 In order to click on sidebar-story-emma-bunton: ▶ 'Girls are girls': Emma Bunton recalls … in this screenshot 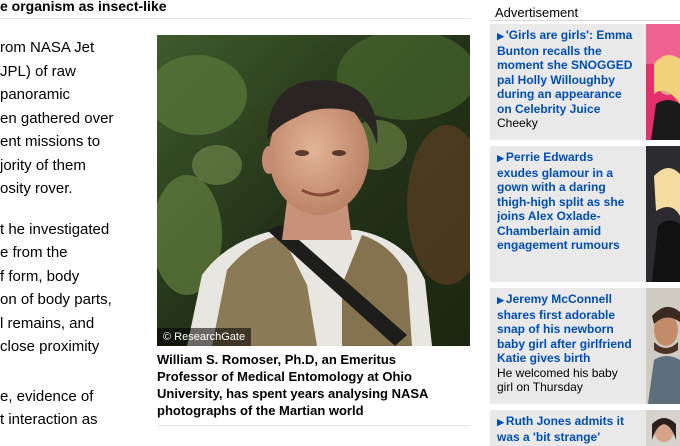, I will do `click(585, 82)`.